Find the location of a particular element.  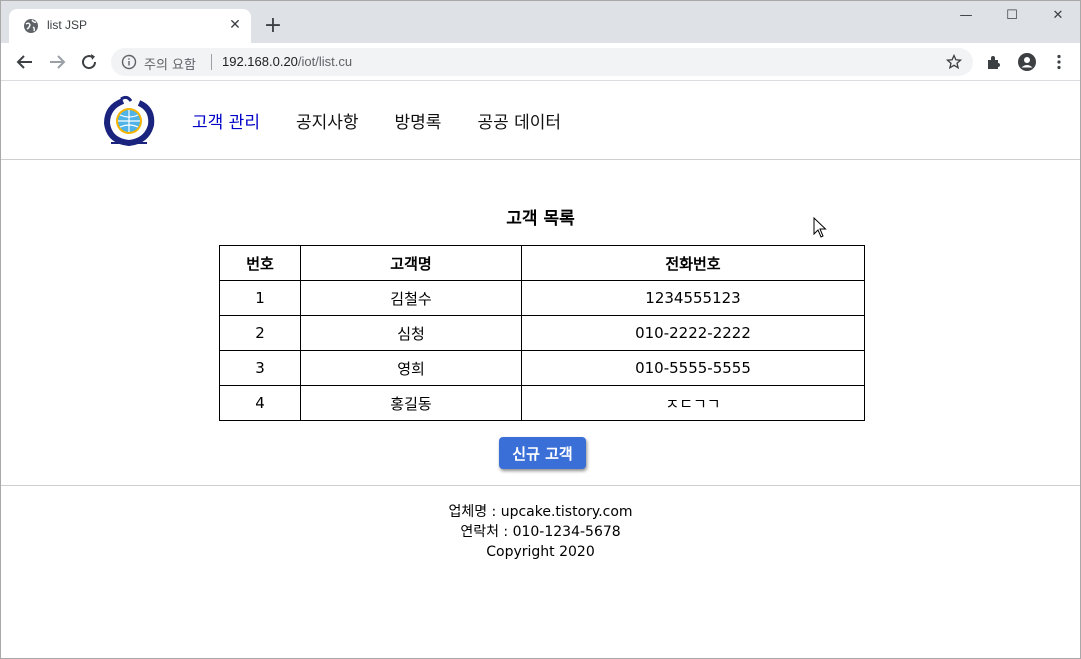

table-row: 4 홍길동 ㅈㄷㄱㄱ is located at coordinates (542, 403).